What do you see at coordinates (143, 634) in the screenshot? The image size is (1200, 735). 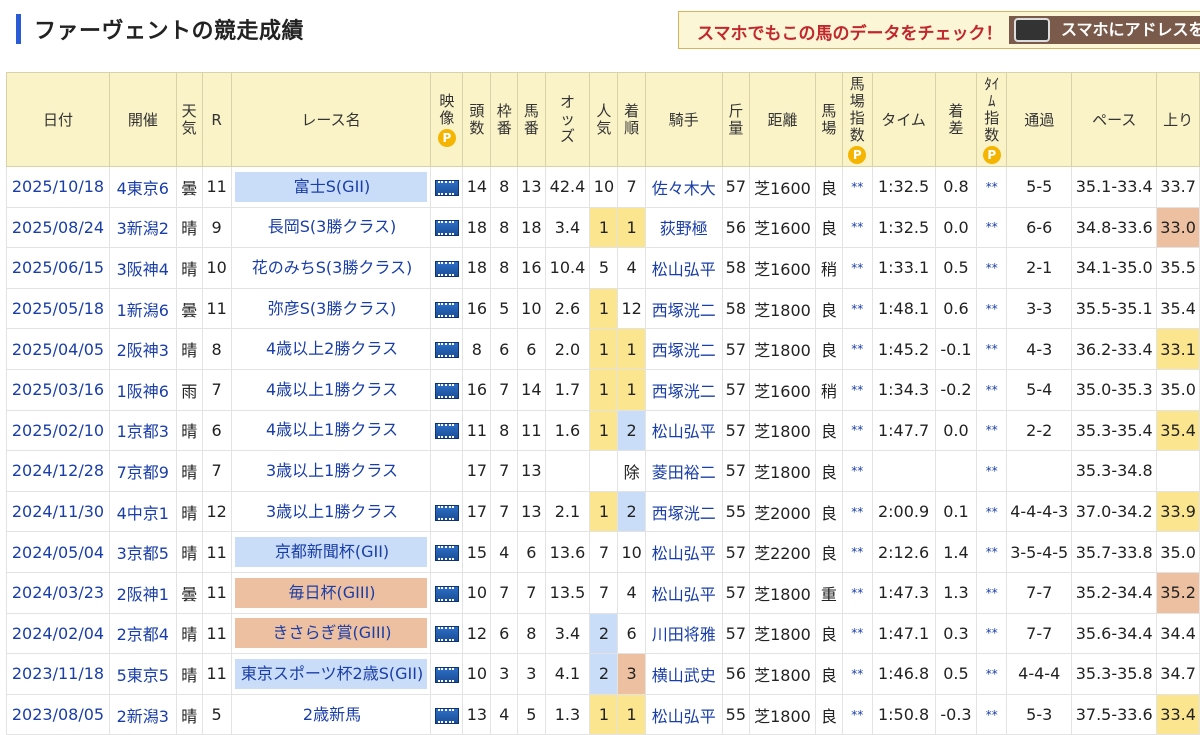 I see `venue-cell-link: 2京都4` at bounding box center [143, 634].